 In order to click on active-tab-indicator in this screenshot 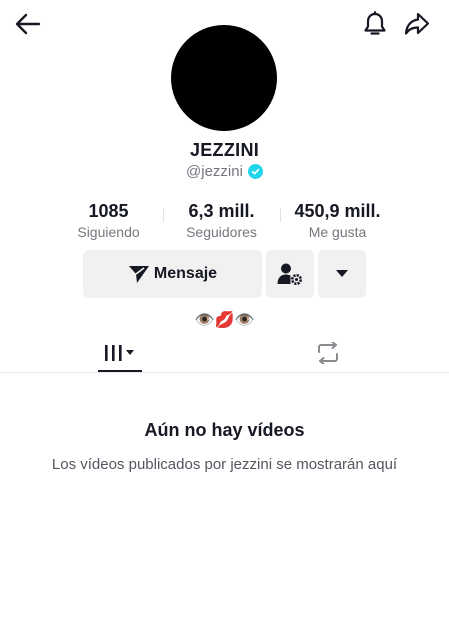, I will do `click(120, 371)`.